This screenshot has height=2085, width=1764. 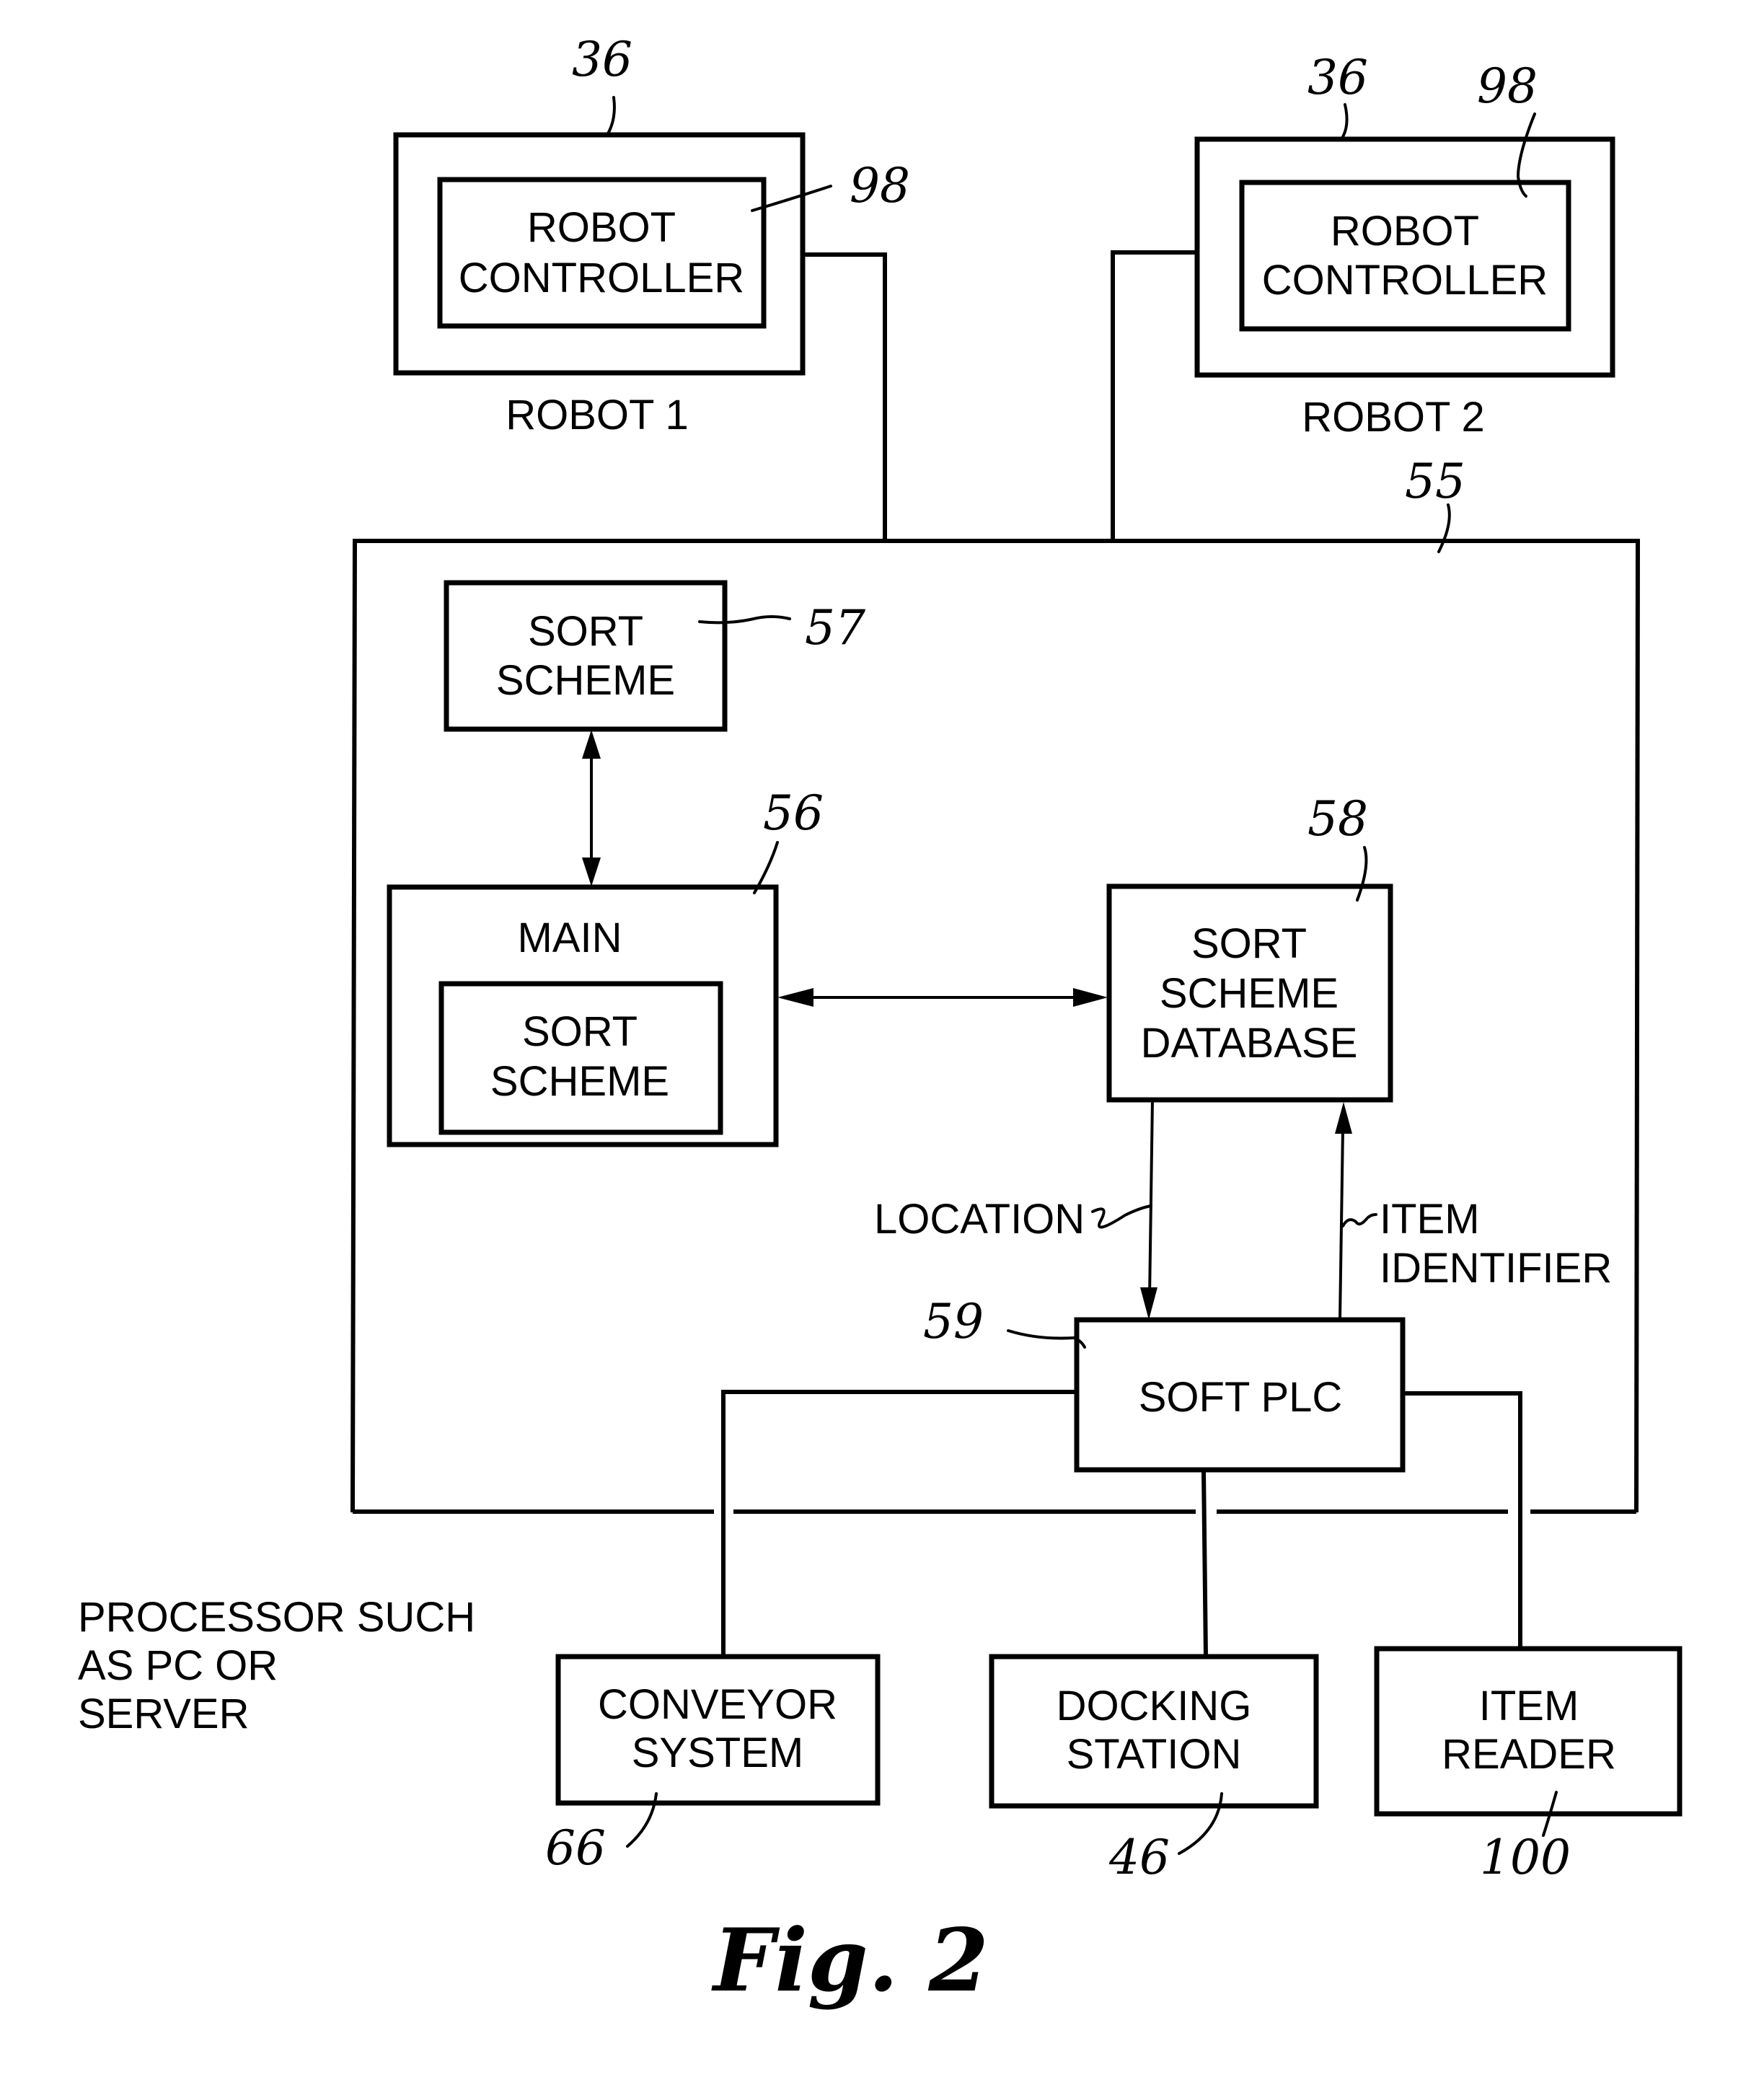 What do you see at coordinates (1405, 256) in the screenshot?
I see `robot-2-controller-box` at bounding box center [1405, 256].